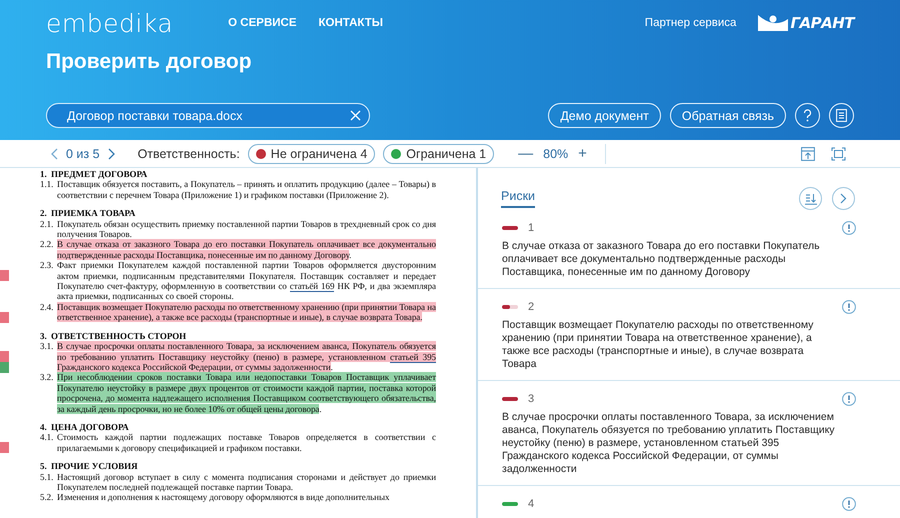 This screenshot has height=518, width=900. Describe the element at coordinates (312, 286) in the screenshot. I see `law-link: статьёй 169` at that location.